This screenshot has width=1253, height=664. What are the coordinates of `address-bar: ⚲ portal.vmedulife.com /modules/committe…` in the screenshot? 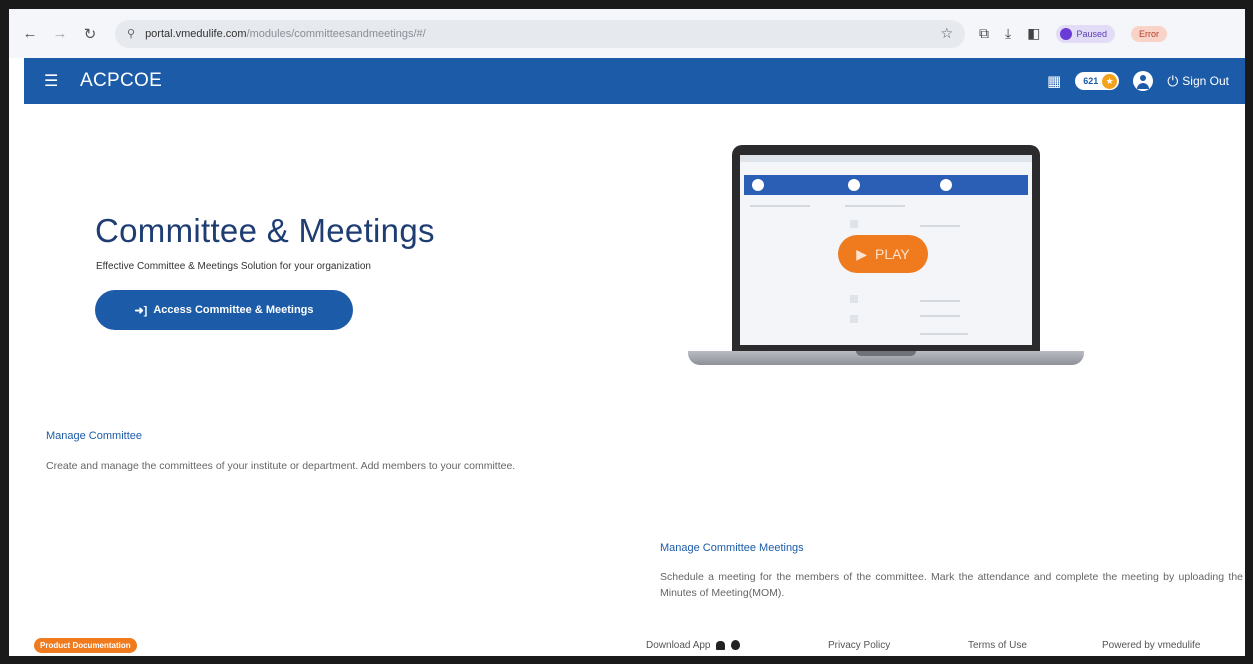 It's located at (540, 33).